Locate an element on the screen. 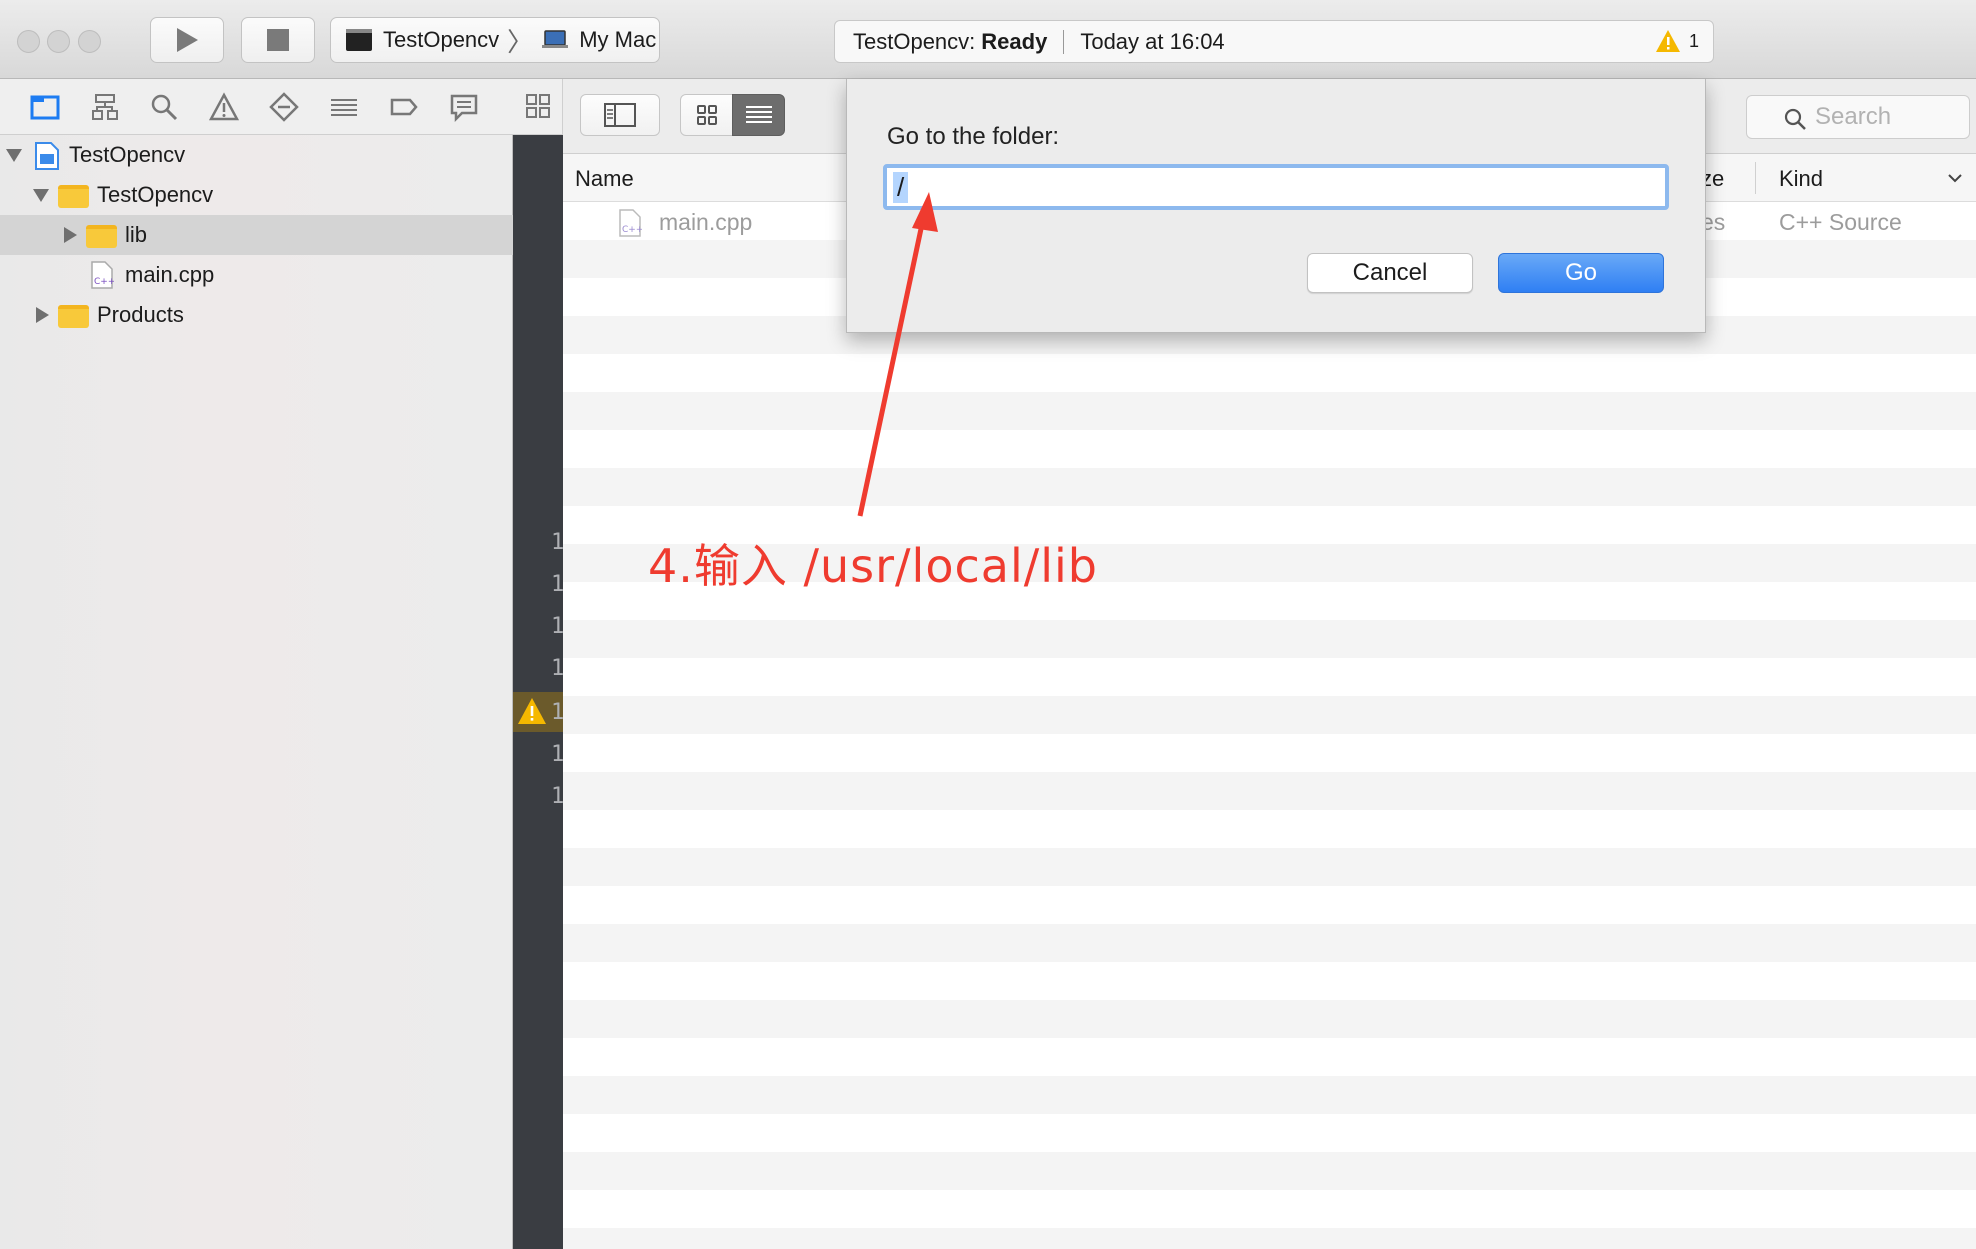 Image resolution: width=1976 pixels, height=1249 pixels. zoom-window-button is located at coordinates (89, 41).